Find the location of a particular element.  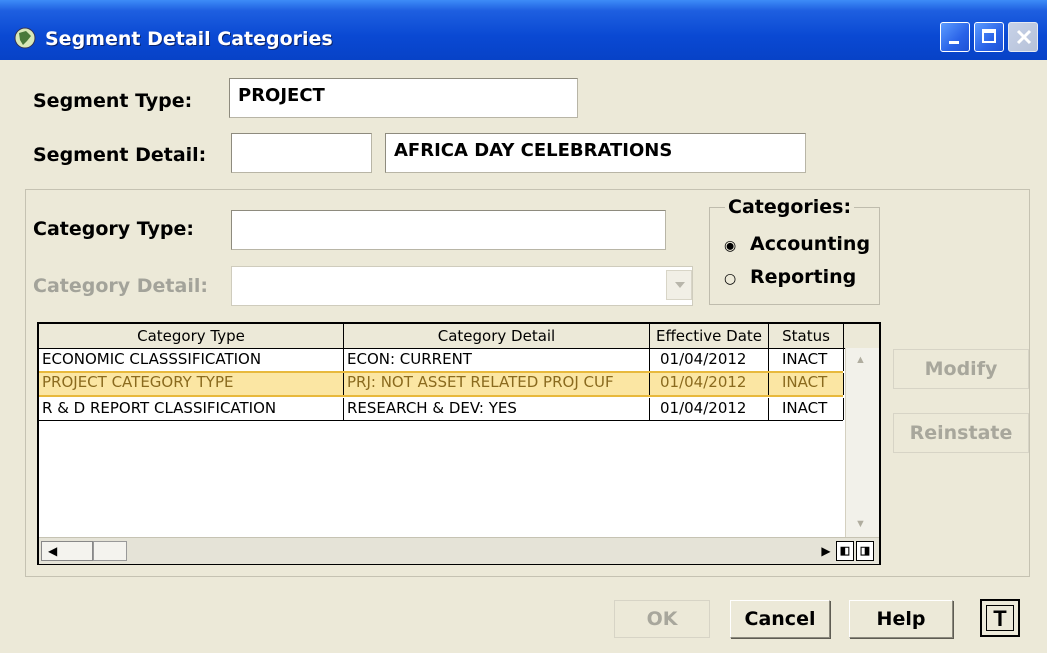

column-header-status: Status is located at coordinates (806, 336).